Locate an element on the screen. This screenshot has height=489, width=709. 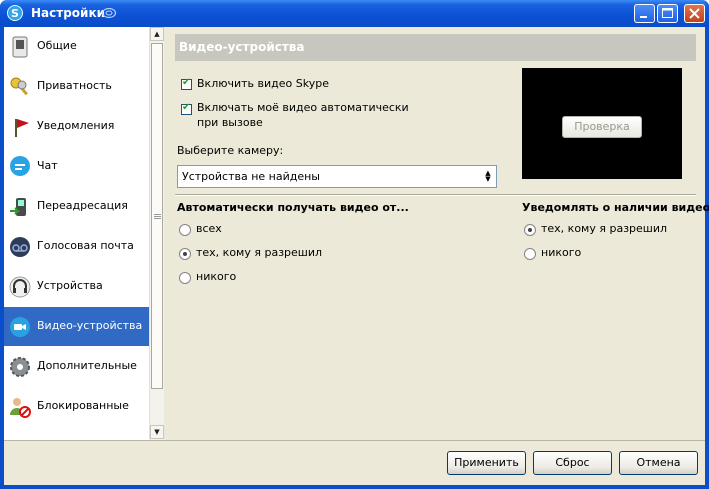
sidebar-item-label: Чат is located at coordinates (47, 165).